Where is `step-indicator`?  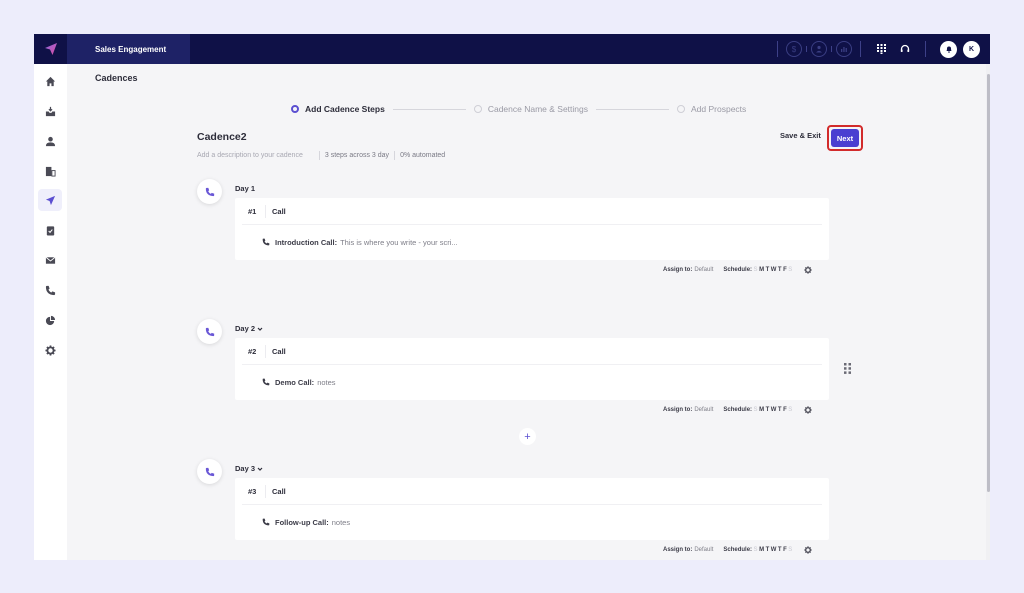 step-indicator is located at coordinates (681, 109).